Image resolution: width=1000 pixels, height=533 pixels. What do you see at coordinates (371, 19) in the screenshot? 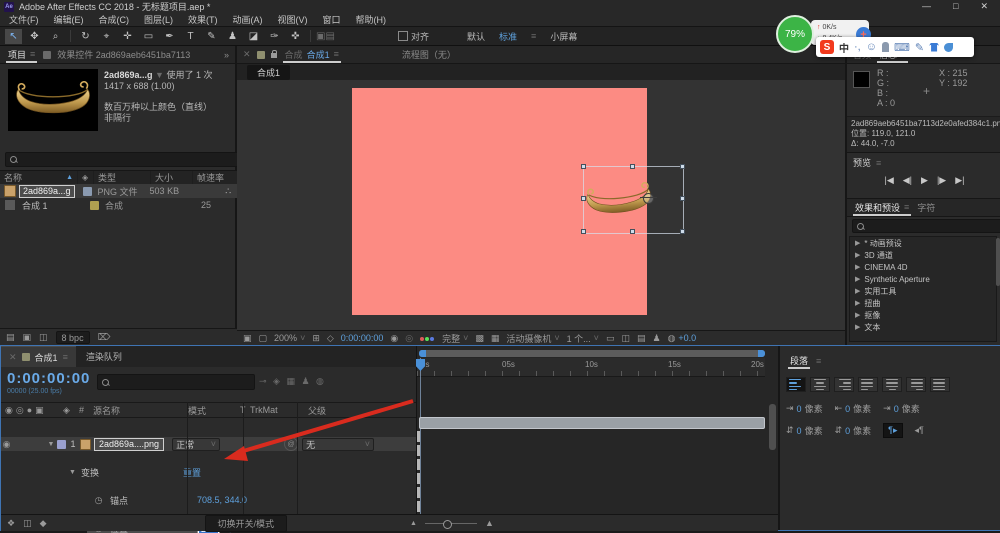
I see `menu-help: 帮助(H)` at bounding box center [371, 19].